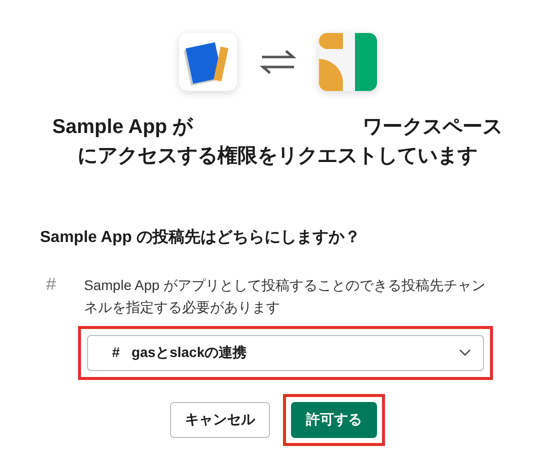 Image resolution: width=555 pixels, height=458 pixels. Describe the element at coordinates (122, 127) in the screenshot. I see `heading-text: Sample App が` at that location.